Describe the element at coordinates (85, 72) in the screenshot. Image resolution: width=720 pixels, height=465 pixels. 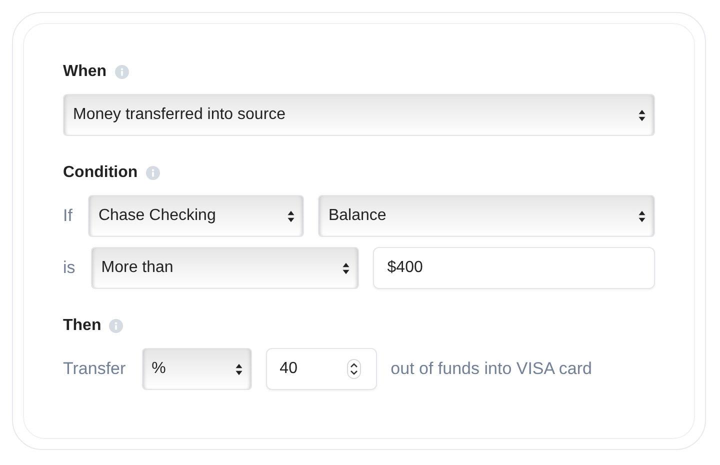
I see `section-title: When` at that location.